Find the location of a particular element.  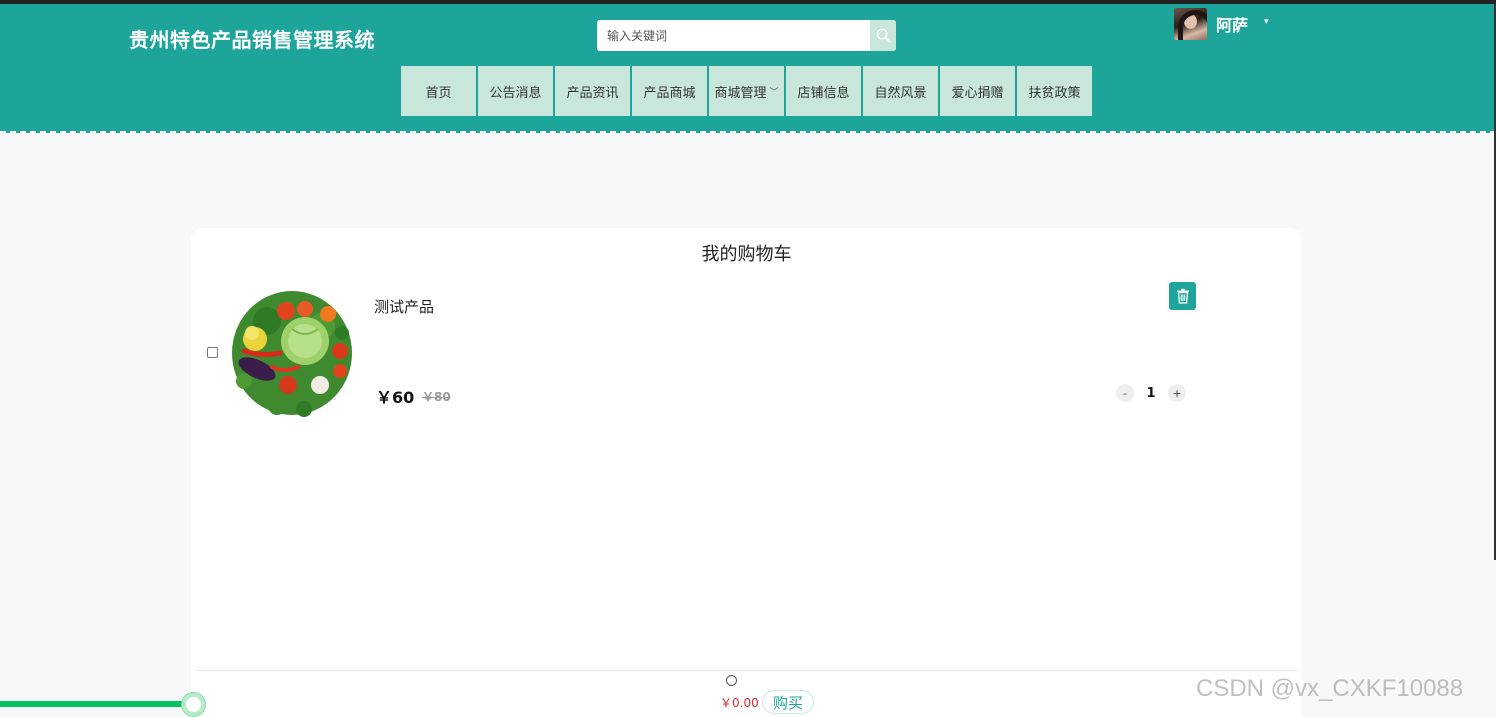

nav-item-store-info: 店铺信息 is located at coordinates (823, 91).